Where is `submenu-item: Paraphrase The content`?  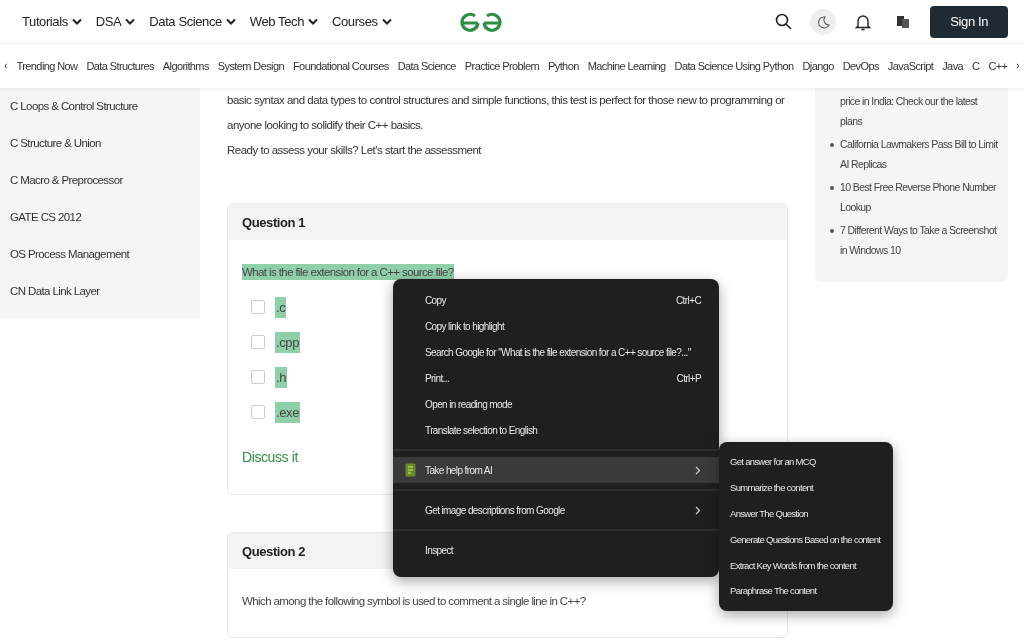 submenu-item: Paraphrase The content is located at coordinates (806, 591).